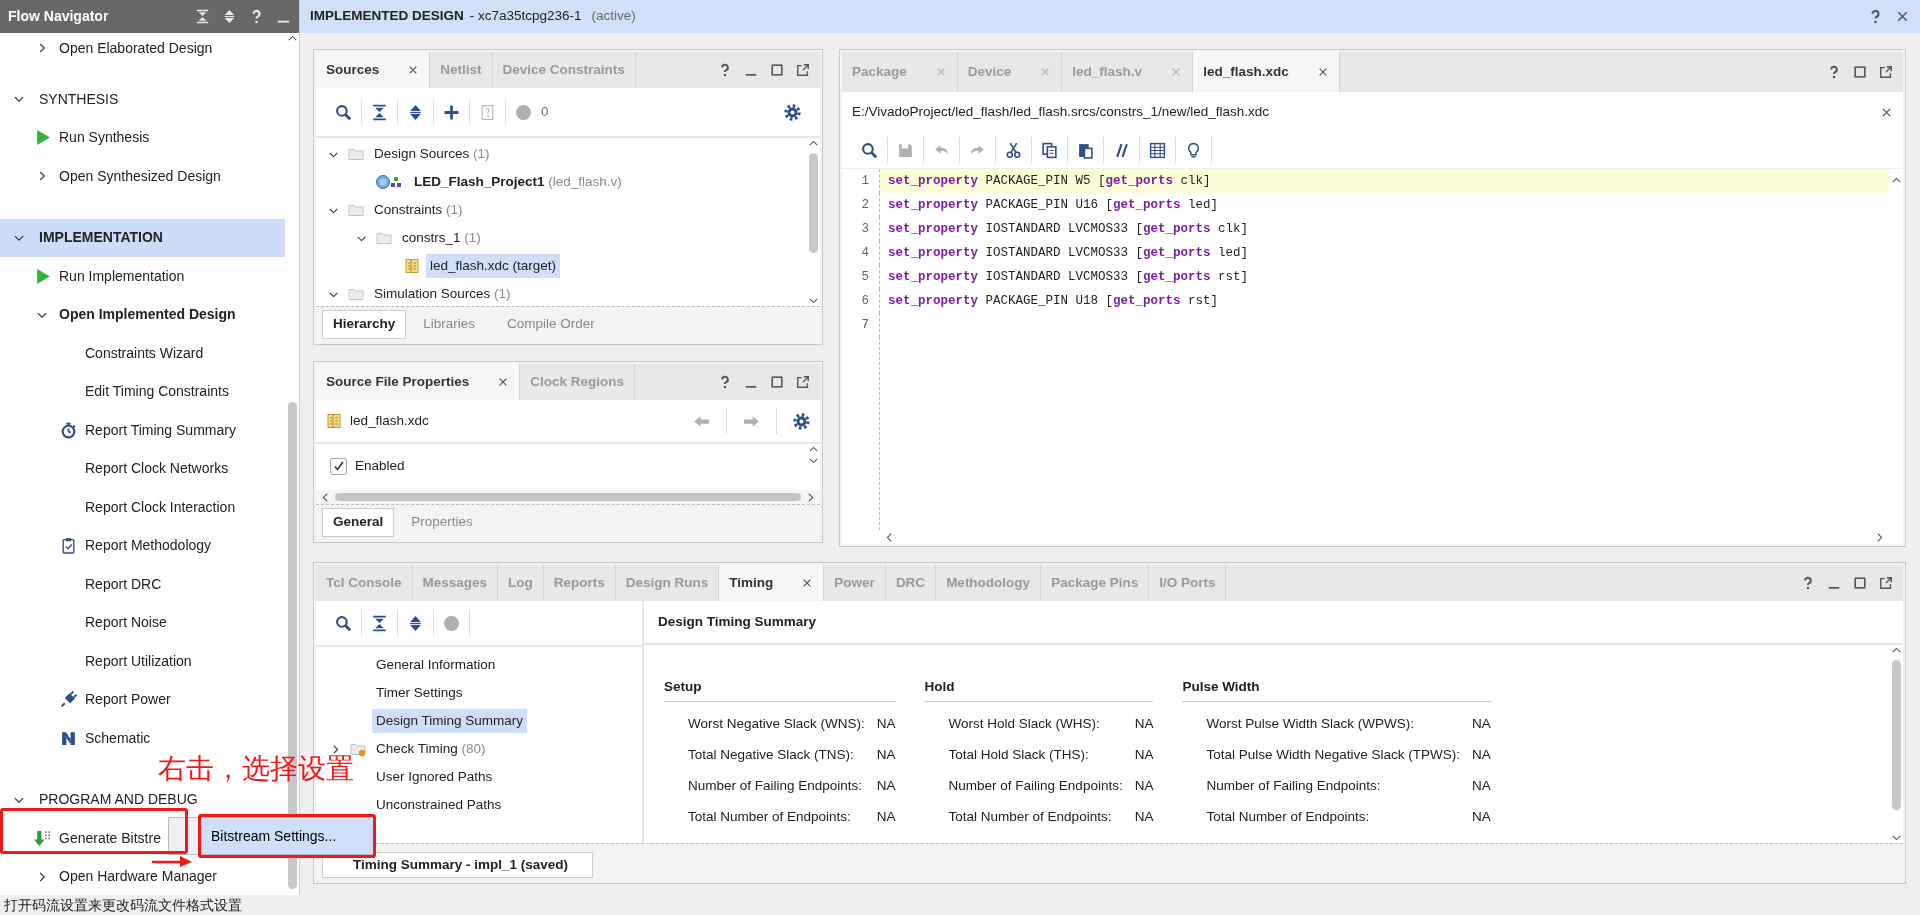 This screenshot has height=915, width=1920. Describe the element at coordinates (68, 546) in the screenshot. I see `clipboard-icon` at that location.